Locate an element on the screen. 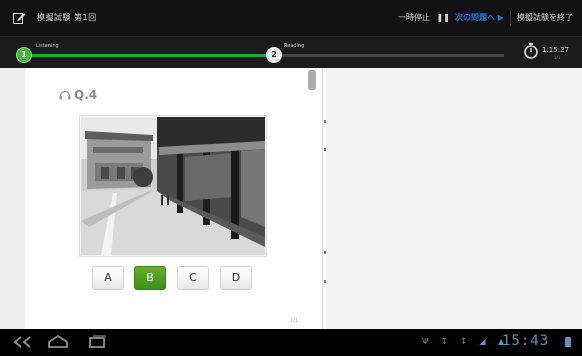 This screenshot has width=582, height=356. progress-fill is located at coordinates (149, 55).